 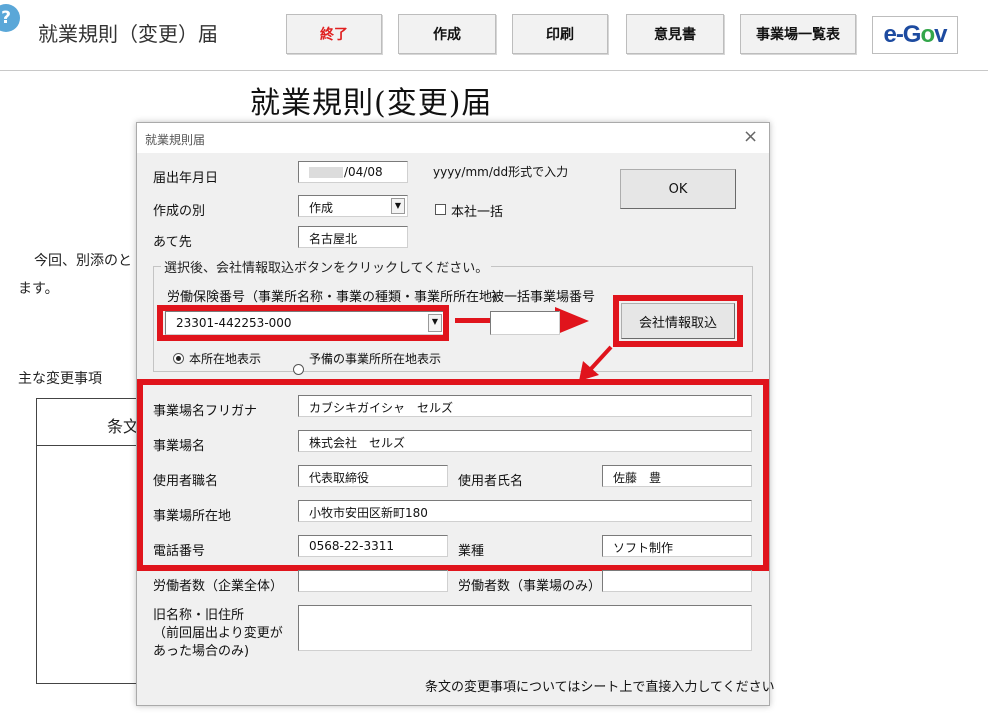 I want to click on phone-value: 0568-22-3311, so click(x=352, y=546).